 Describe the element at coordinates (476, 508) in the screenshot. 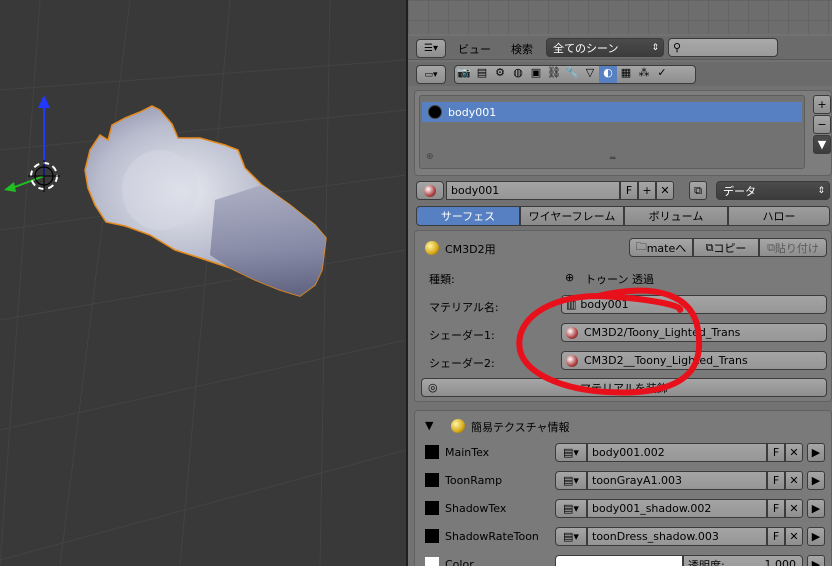

I see `texture-row-label: ShadowTex` at that location.